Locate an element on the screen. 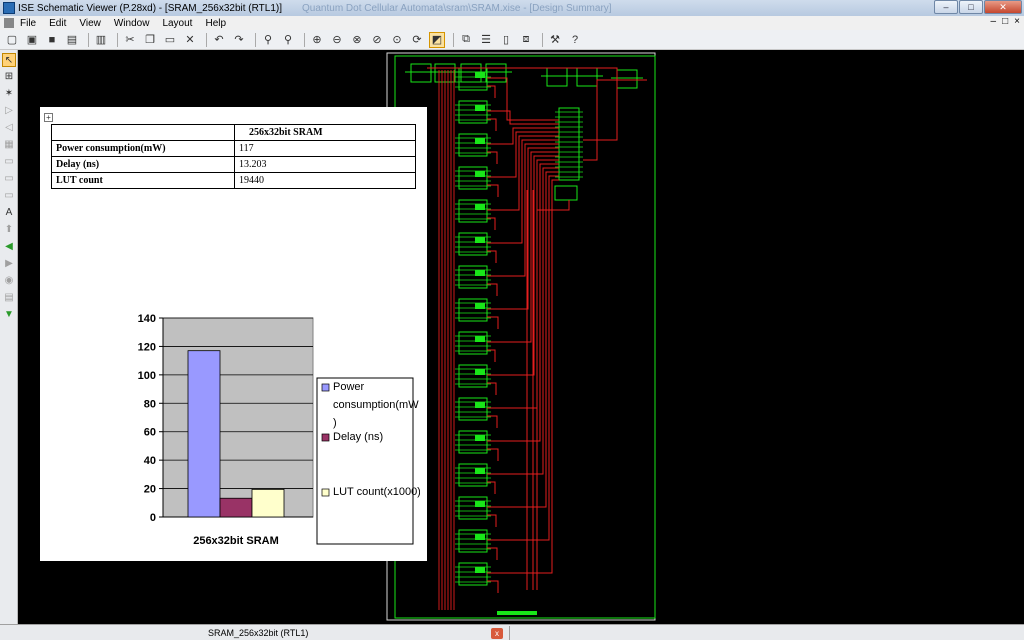  select-arrow-icon: ↖ is located at coordinates (9, 60).